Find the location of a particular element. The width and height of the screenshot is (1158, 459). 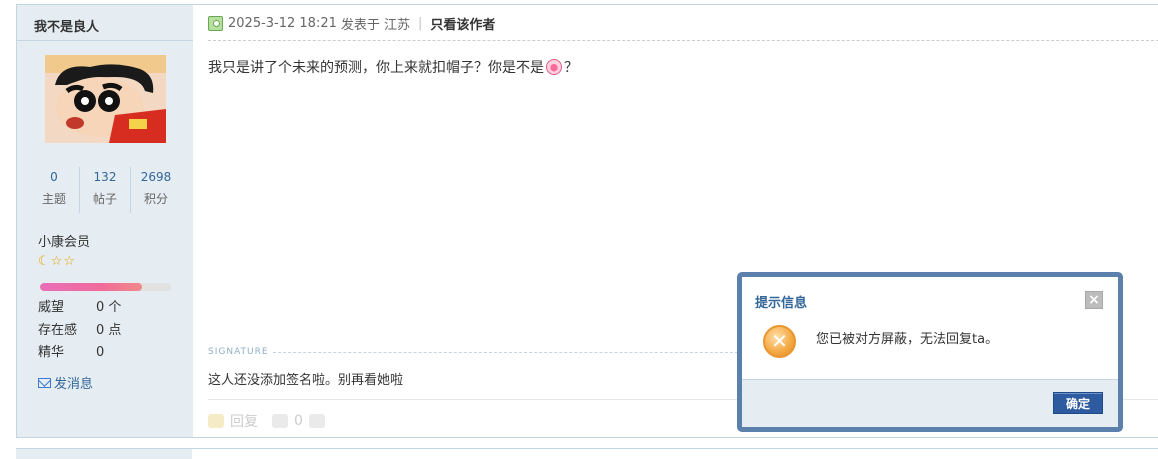

signature-text: 这人还没添加签名啦。别再看她啦 is located at coordinates (306, 380).